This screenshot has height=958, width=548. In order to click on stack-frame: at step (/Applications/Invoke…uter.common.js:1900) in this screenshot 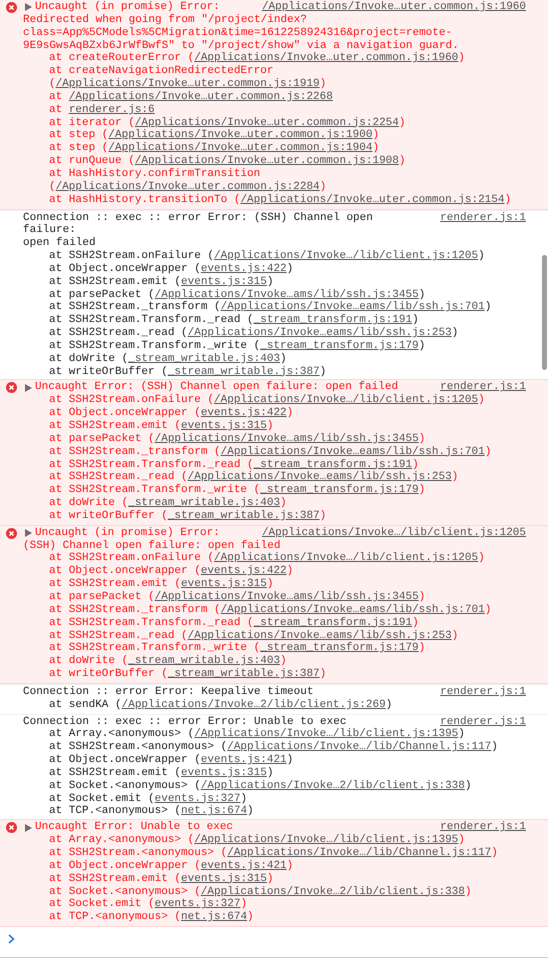, I will do `click(274, 135)`.